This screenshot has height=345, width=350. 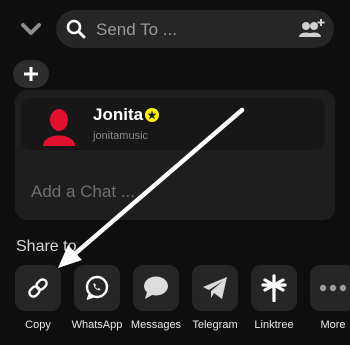 I want to click on star-badge-icon, so click(x=152, y=115).